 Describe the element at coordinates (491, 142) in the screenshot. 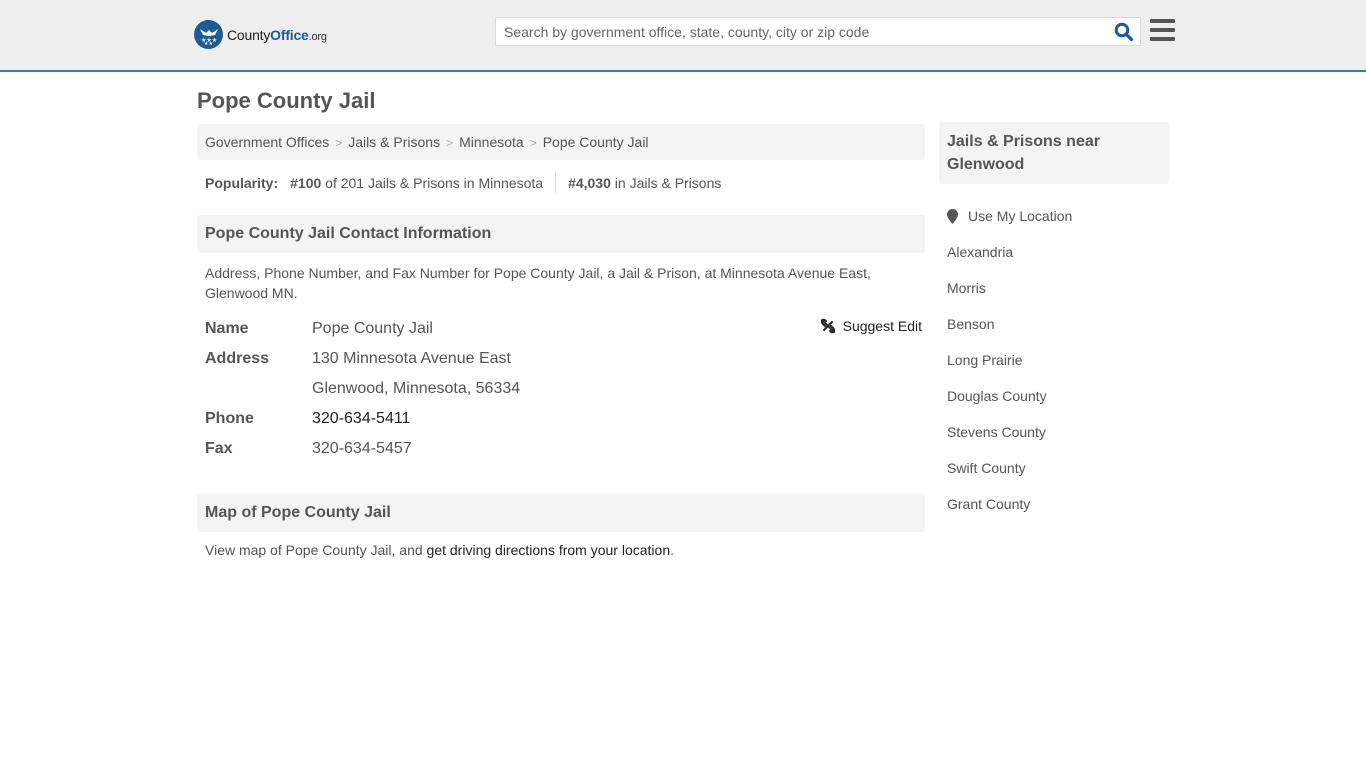

I see `breadcrumb-minnesota: Minnesota` at that location.